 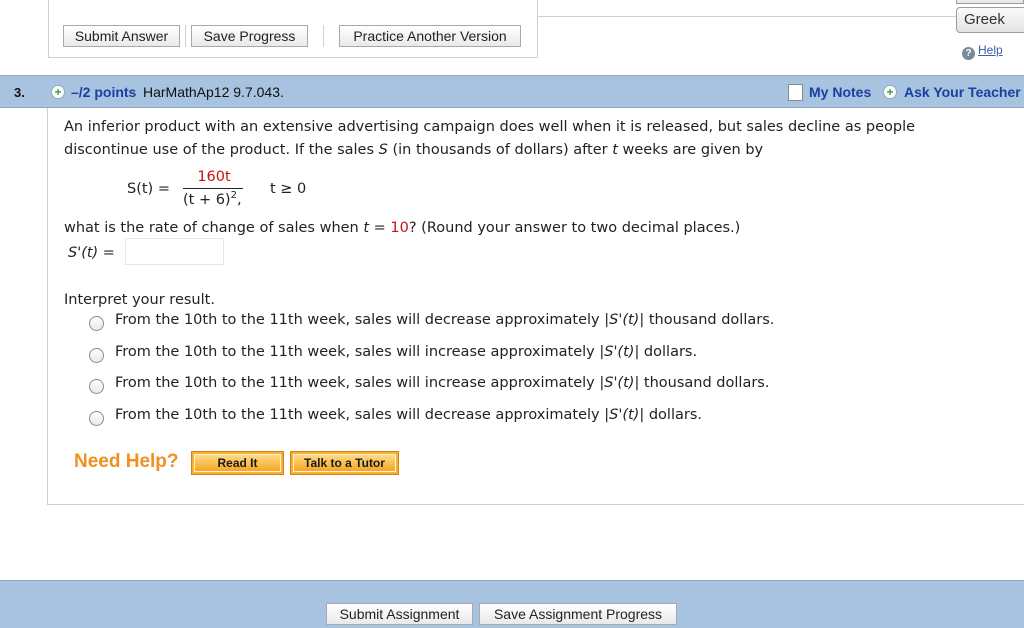 I want to click on formula-numerator: 160t, so click(x=214, y=177).